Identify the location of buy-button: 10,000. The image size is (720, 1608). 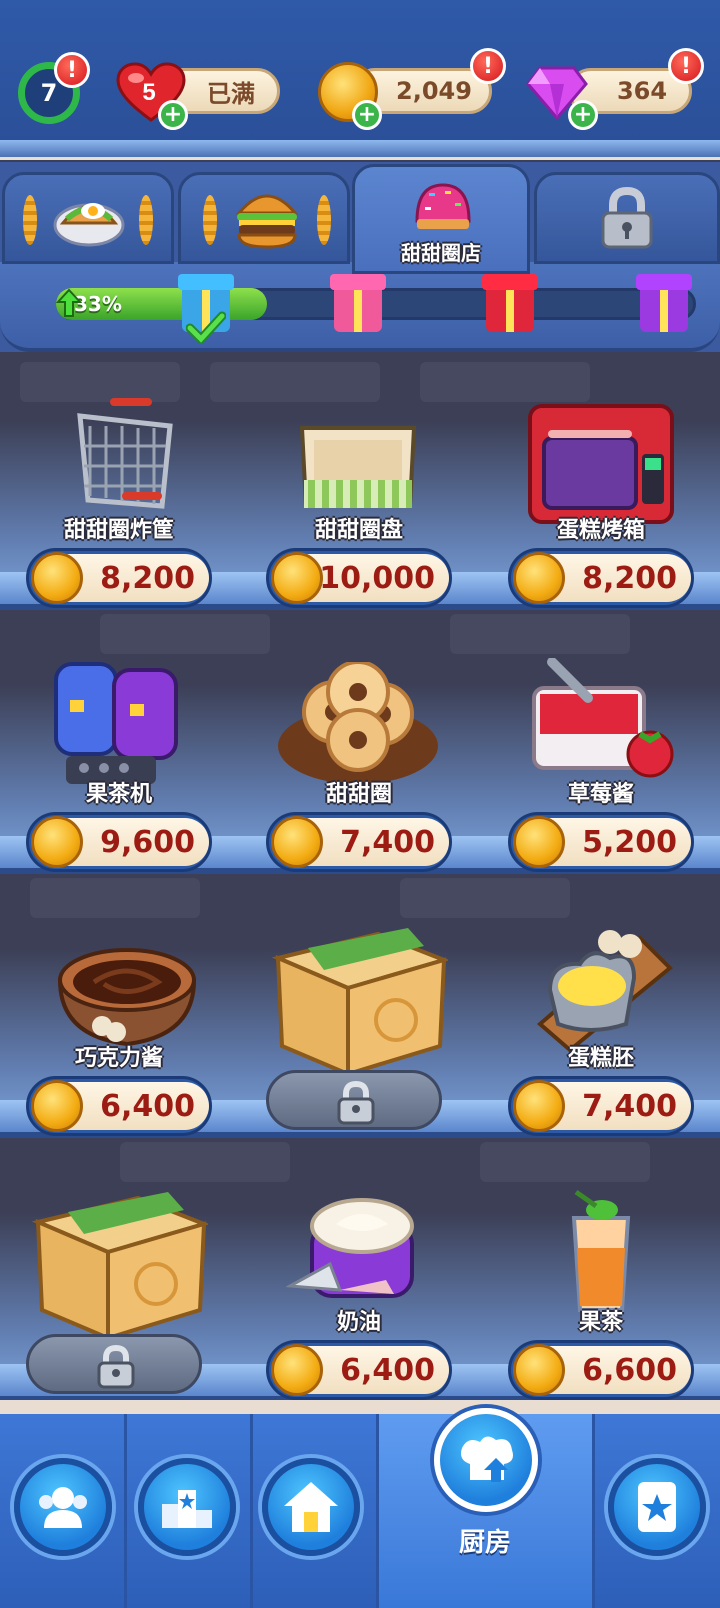
(359, 578).